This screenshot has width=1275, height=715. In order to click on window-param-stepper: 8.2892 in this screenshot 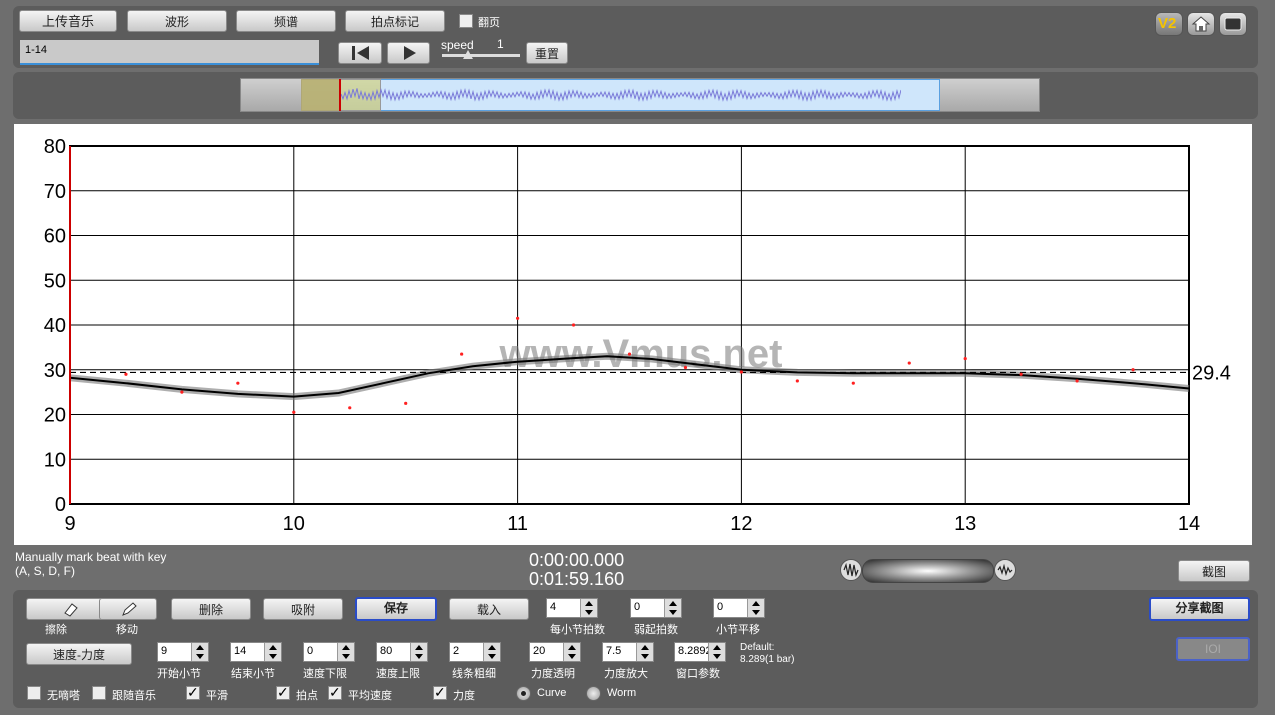, I will do `click(700, 652)`.